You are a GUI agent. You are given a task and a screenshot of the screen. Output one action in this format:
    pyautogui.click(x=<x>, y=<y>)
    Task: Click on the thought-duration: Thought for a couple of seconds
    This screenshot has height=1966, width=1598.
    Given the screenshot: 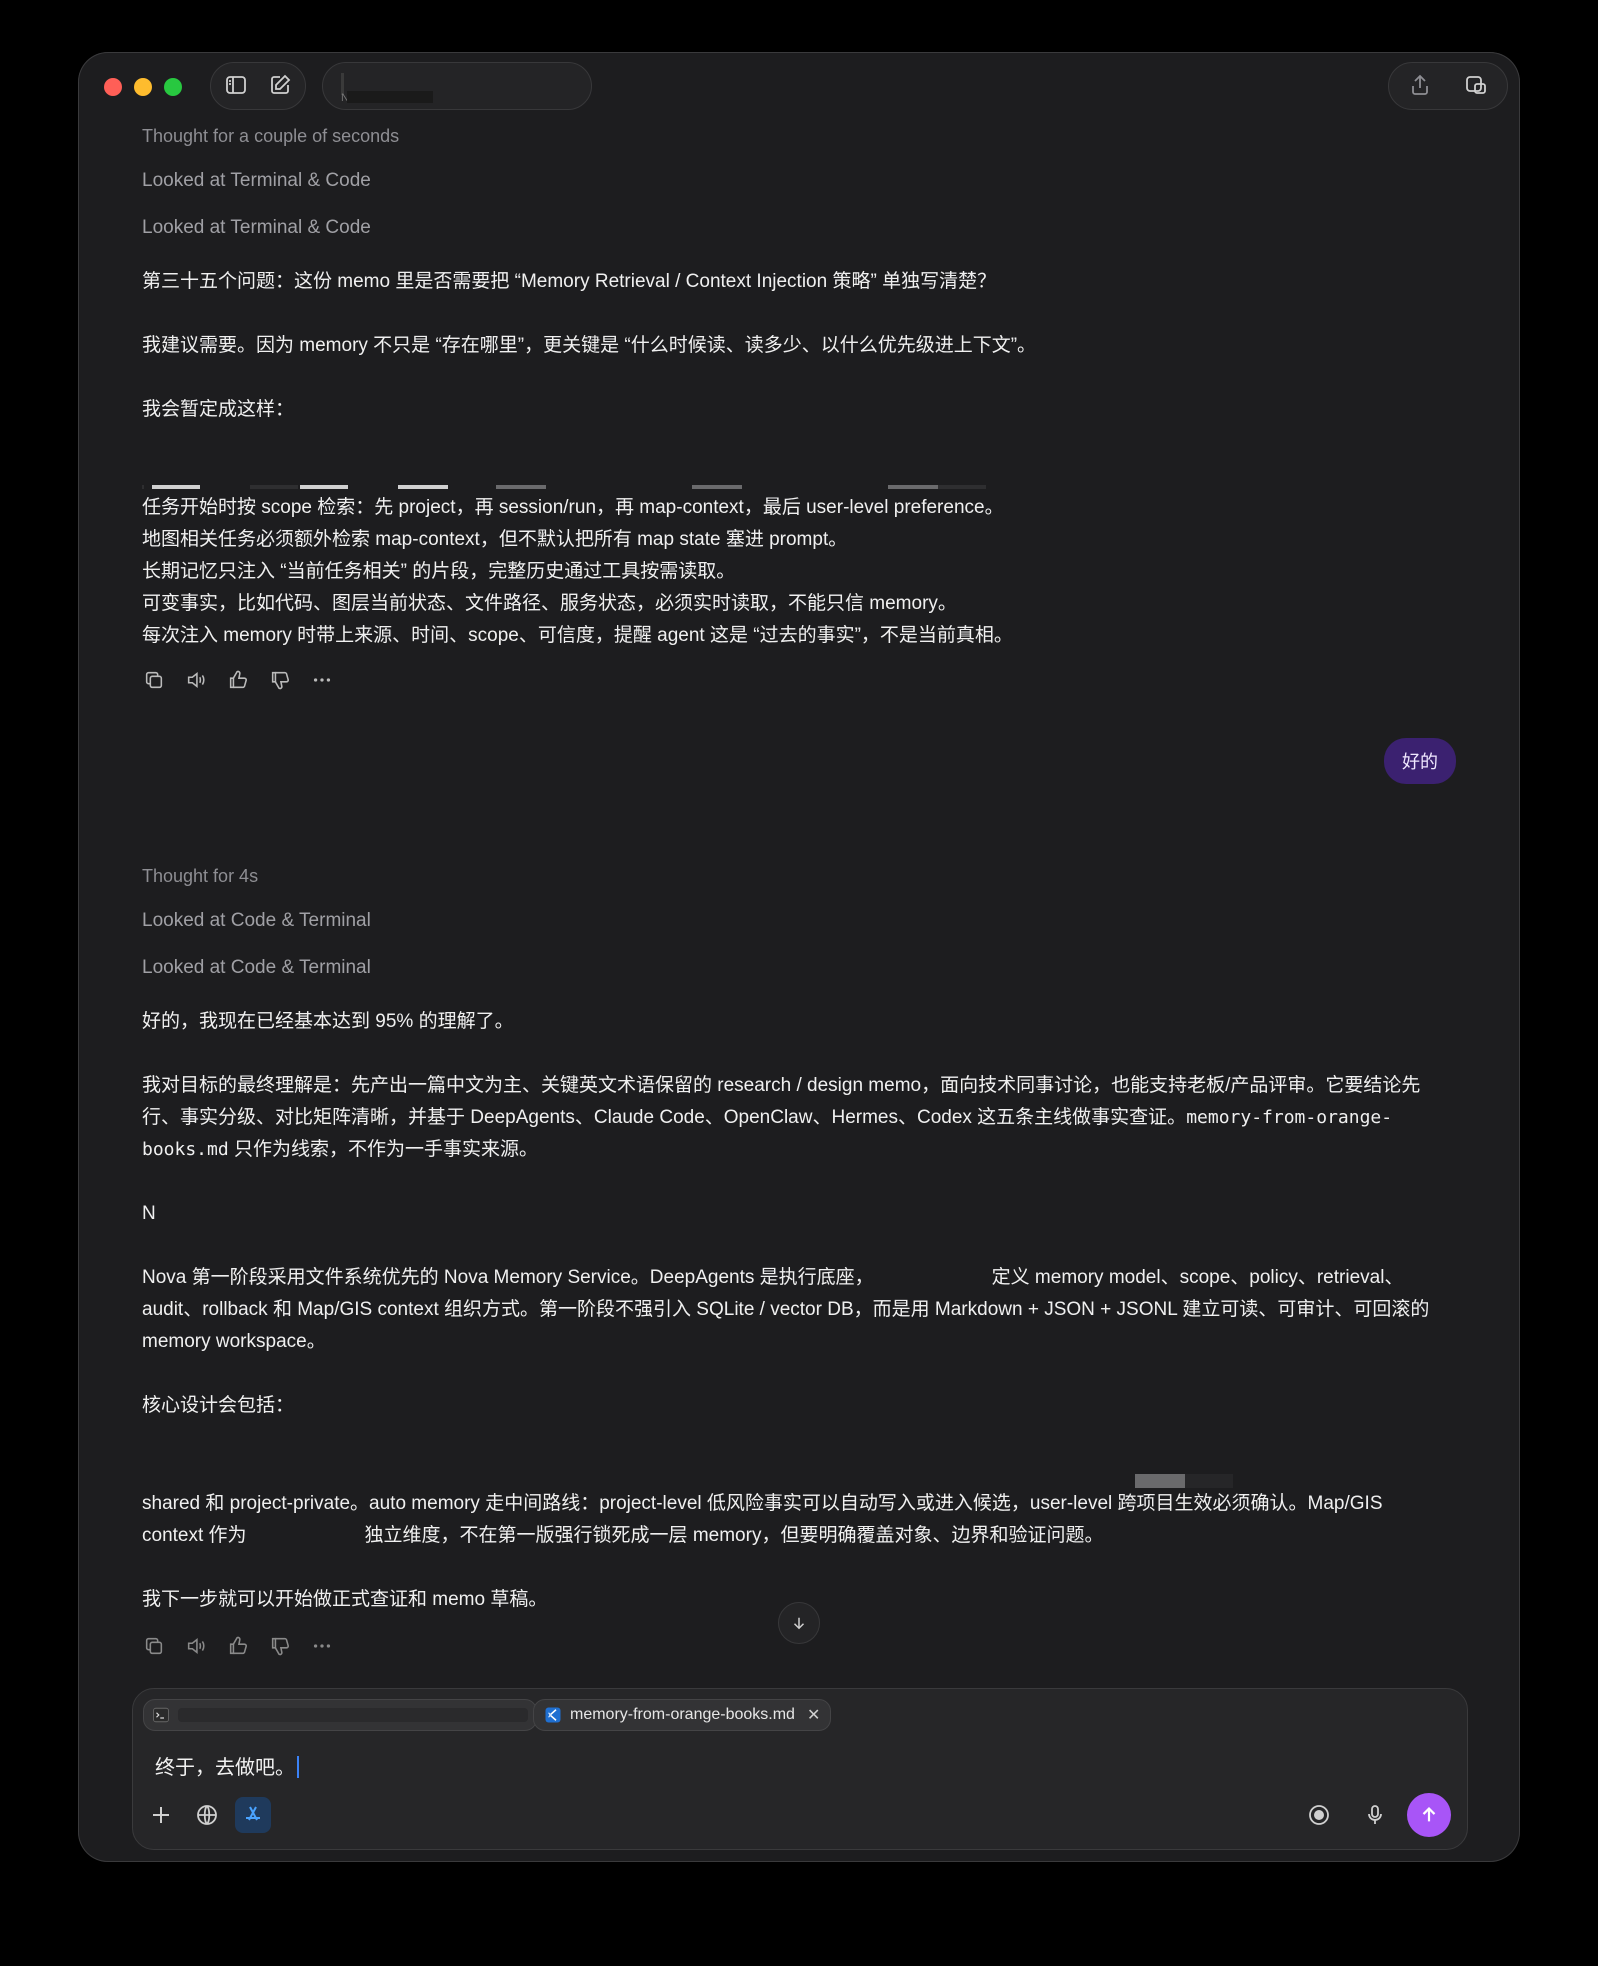 What is the action you would take?
    pyautogui.click(x=270, y=136)
    